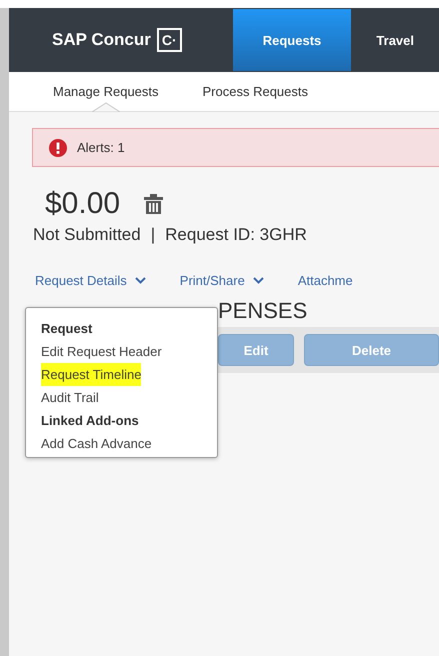  Describe the element at coordinates (96, 443) in the screenshot. I see `menu-item: Add Cash Advance` at that location.